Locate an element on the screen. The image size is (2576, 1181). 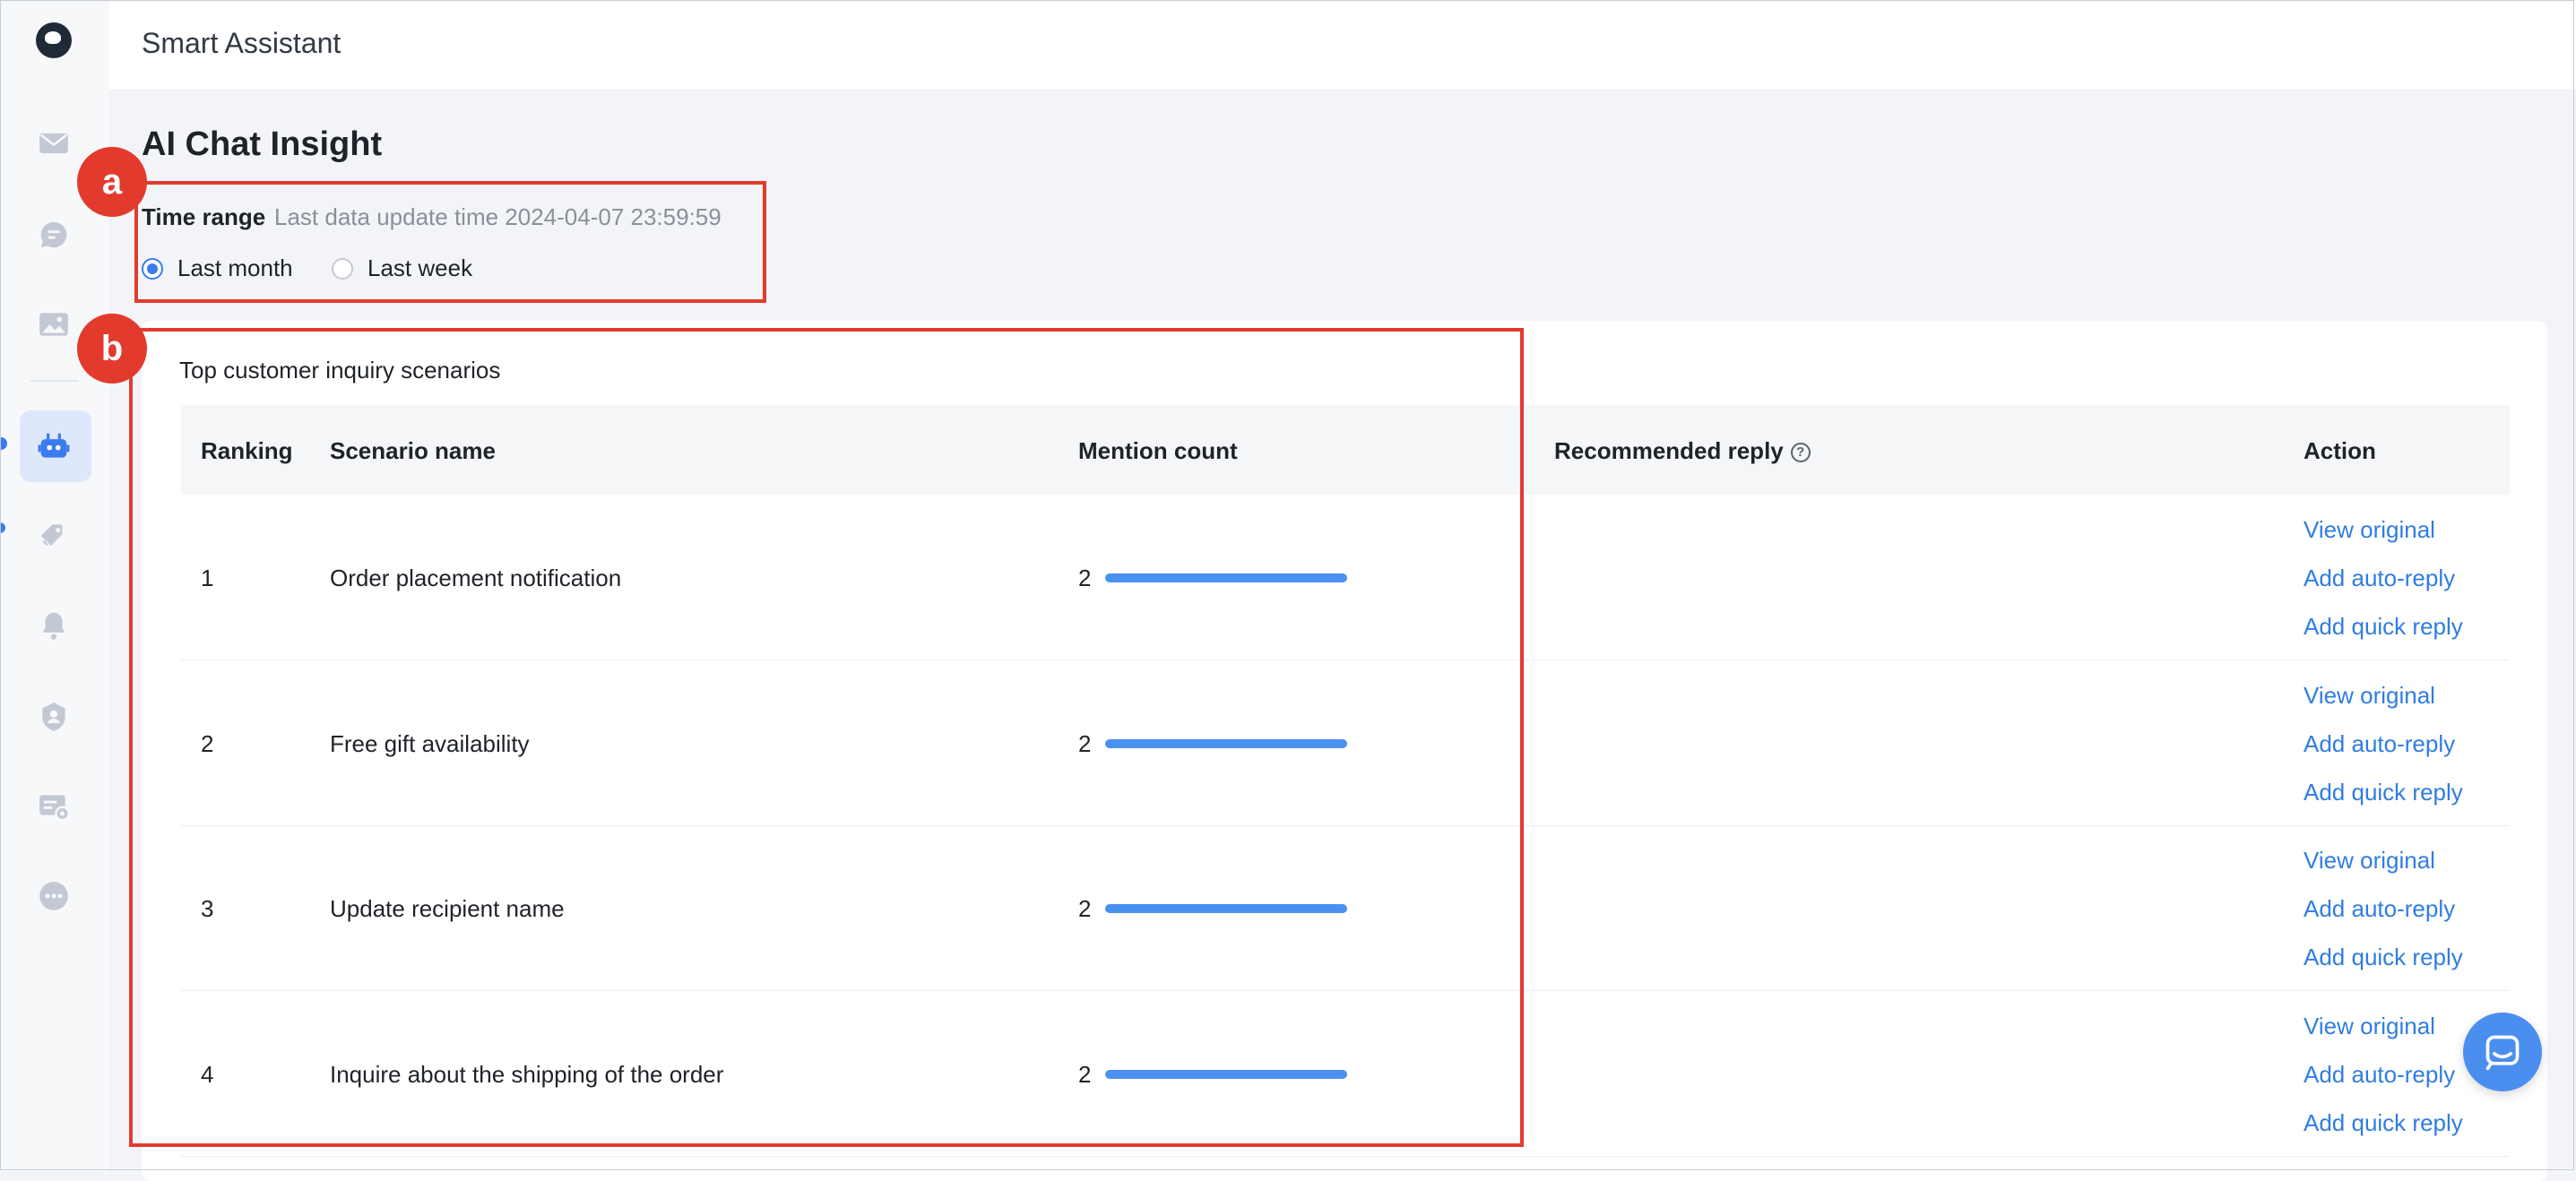
annotation-box-a is located at coordinates (450, 242).